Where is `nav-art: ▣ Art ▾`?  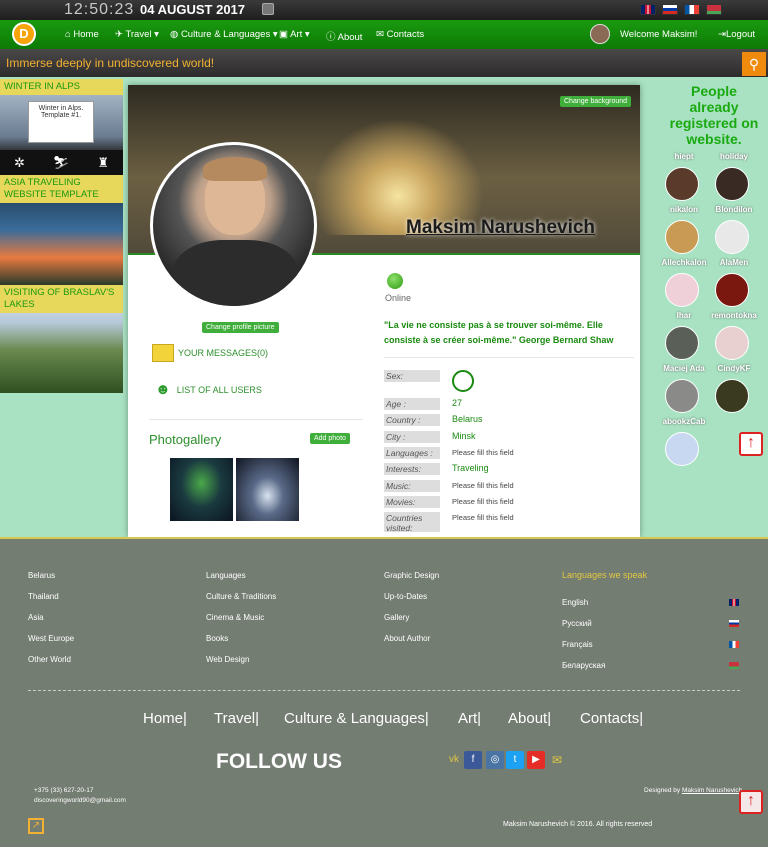 nav-art: ▣ Art ▾ is located at coordinates (294, 34).